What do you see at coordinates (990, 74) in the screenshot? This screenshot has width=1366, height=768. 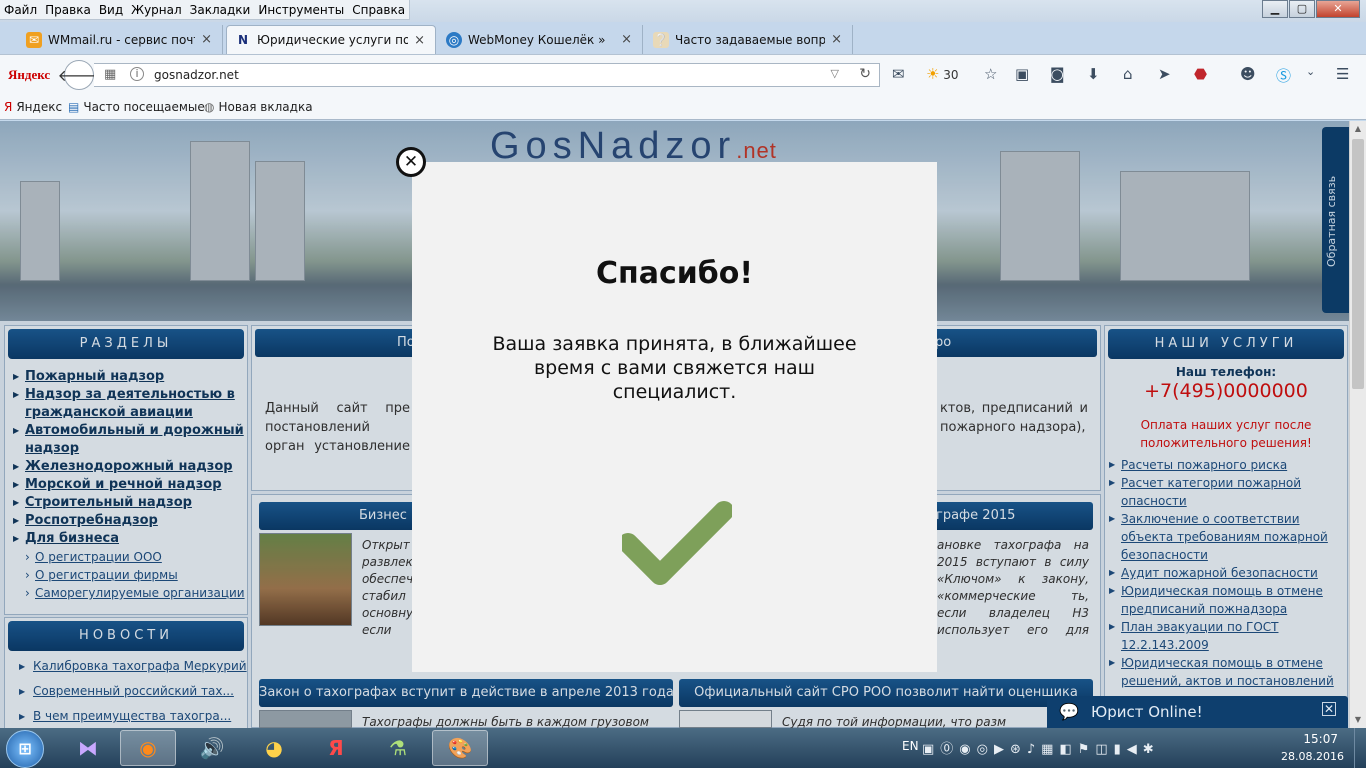 I see `star-icon: ☆` at bounding box center [990, 74].